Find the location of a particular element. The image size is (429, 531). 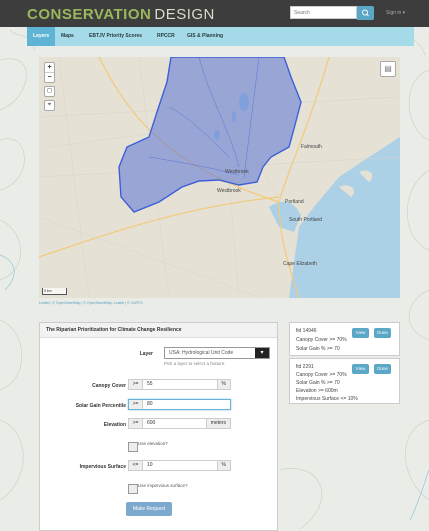

tab-gis-planning: GIS & Planning is located at coordinates (205, 36).